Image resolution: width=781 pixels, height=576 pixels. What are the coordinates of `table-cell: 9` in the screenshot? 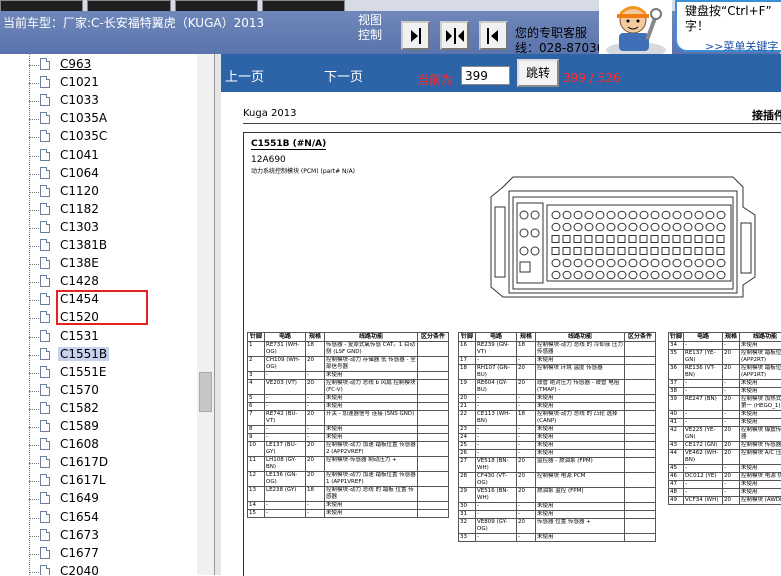 It's located at (256, 438).